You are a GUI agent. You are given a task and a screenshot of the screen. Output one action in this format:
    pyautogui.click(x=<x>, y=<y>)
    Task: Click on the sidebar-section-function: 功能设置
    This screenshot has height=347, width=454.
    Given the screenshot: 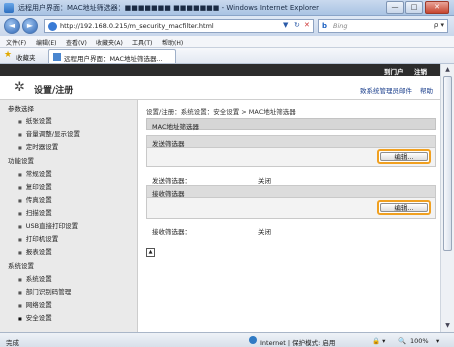 What is the action you would take?
    pyautogui.click(x=21, y=161)
    